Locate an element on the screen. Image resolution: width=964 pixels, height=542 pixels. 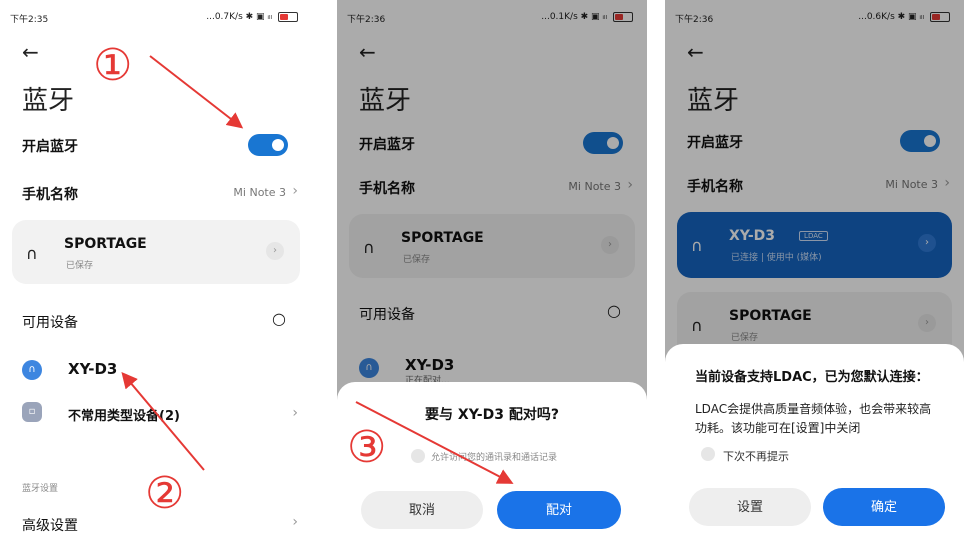
pairing-question: 要与 XY-D3 配对吗? is located at coordinates (492, 415).